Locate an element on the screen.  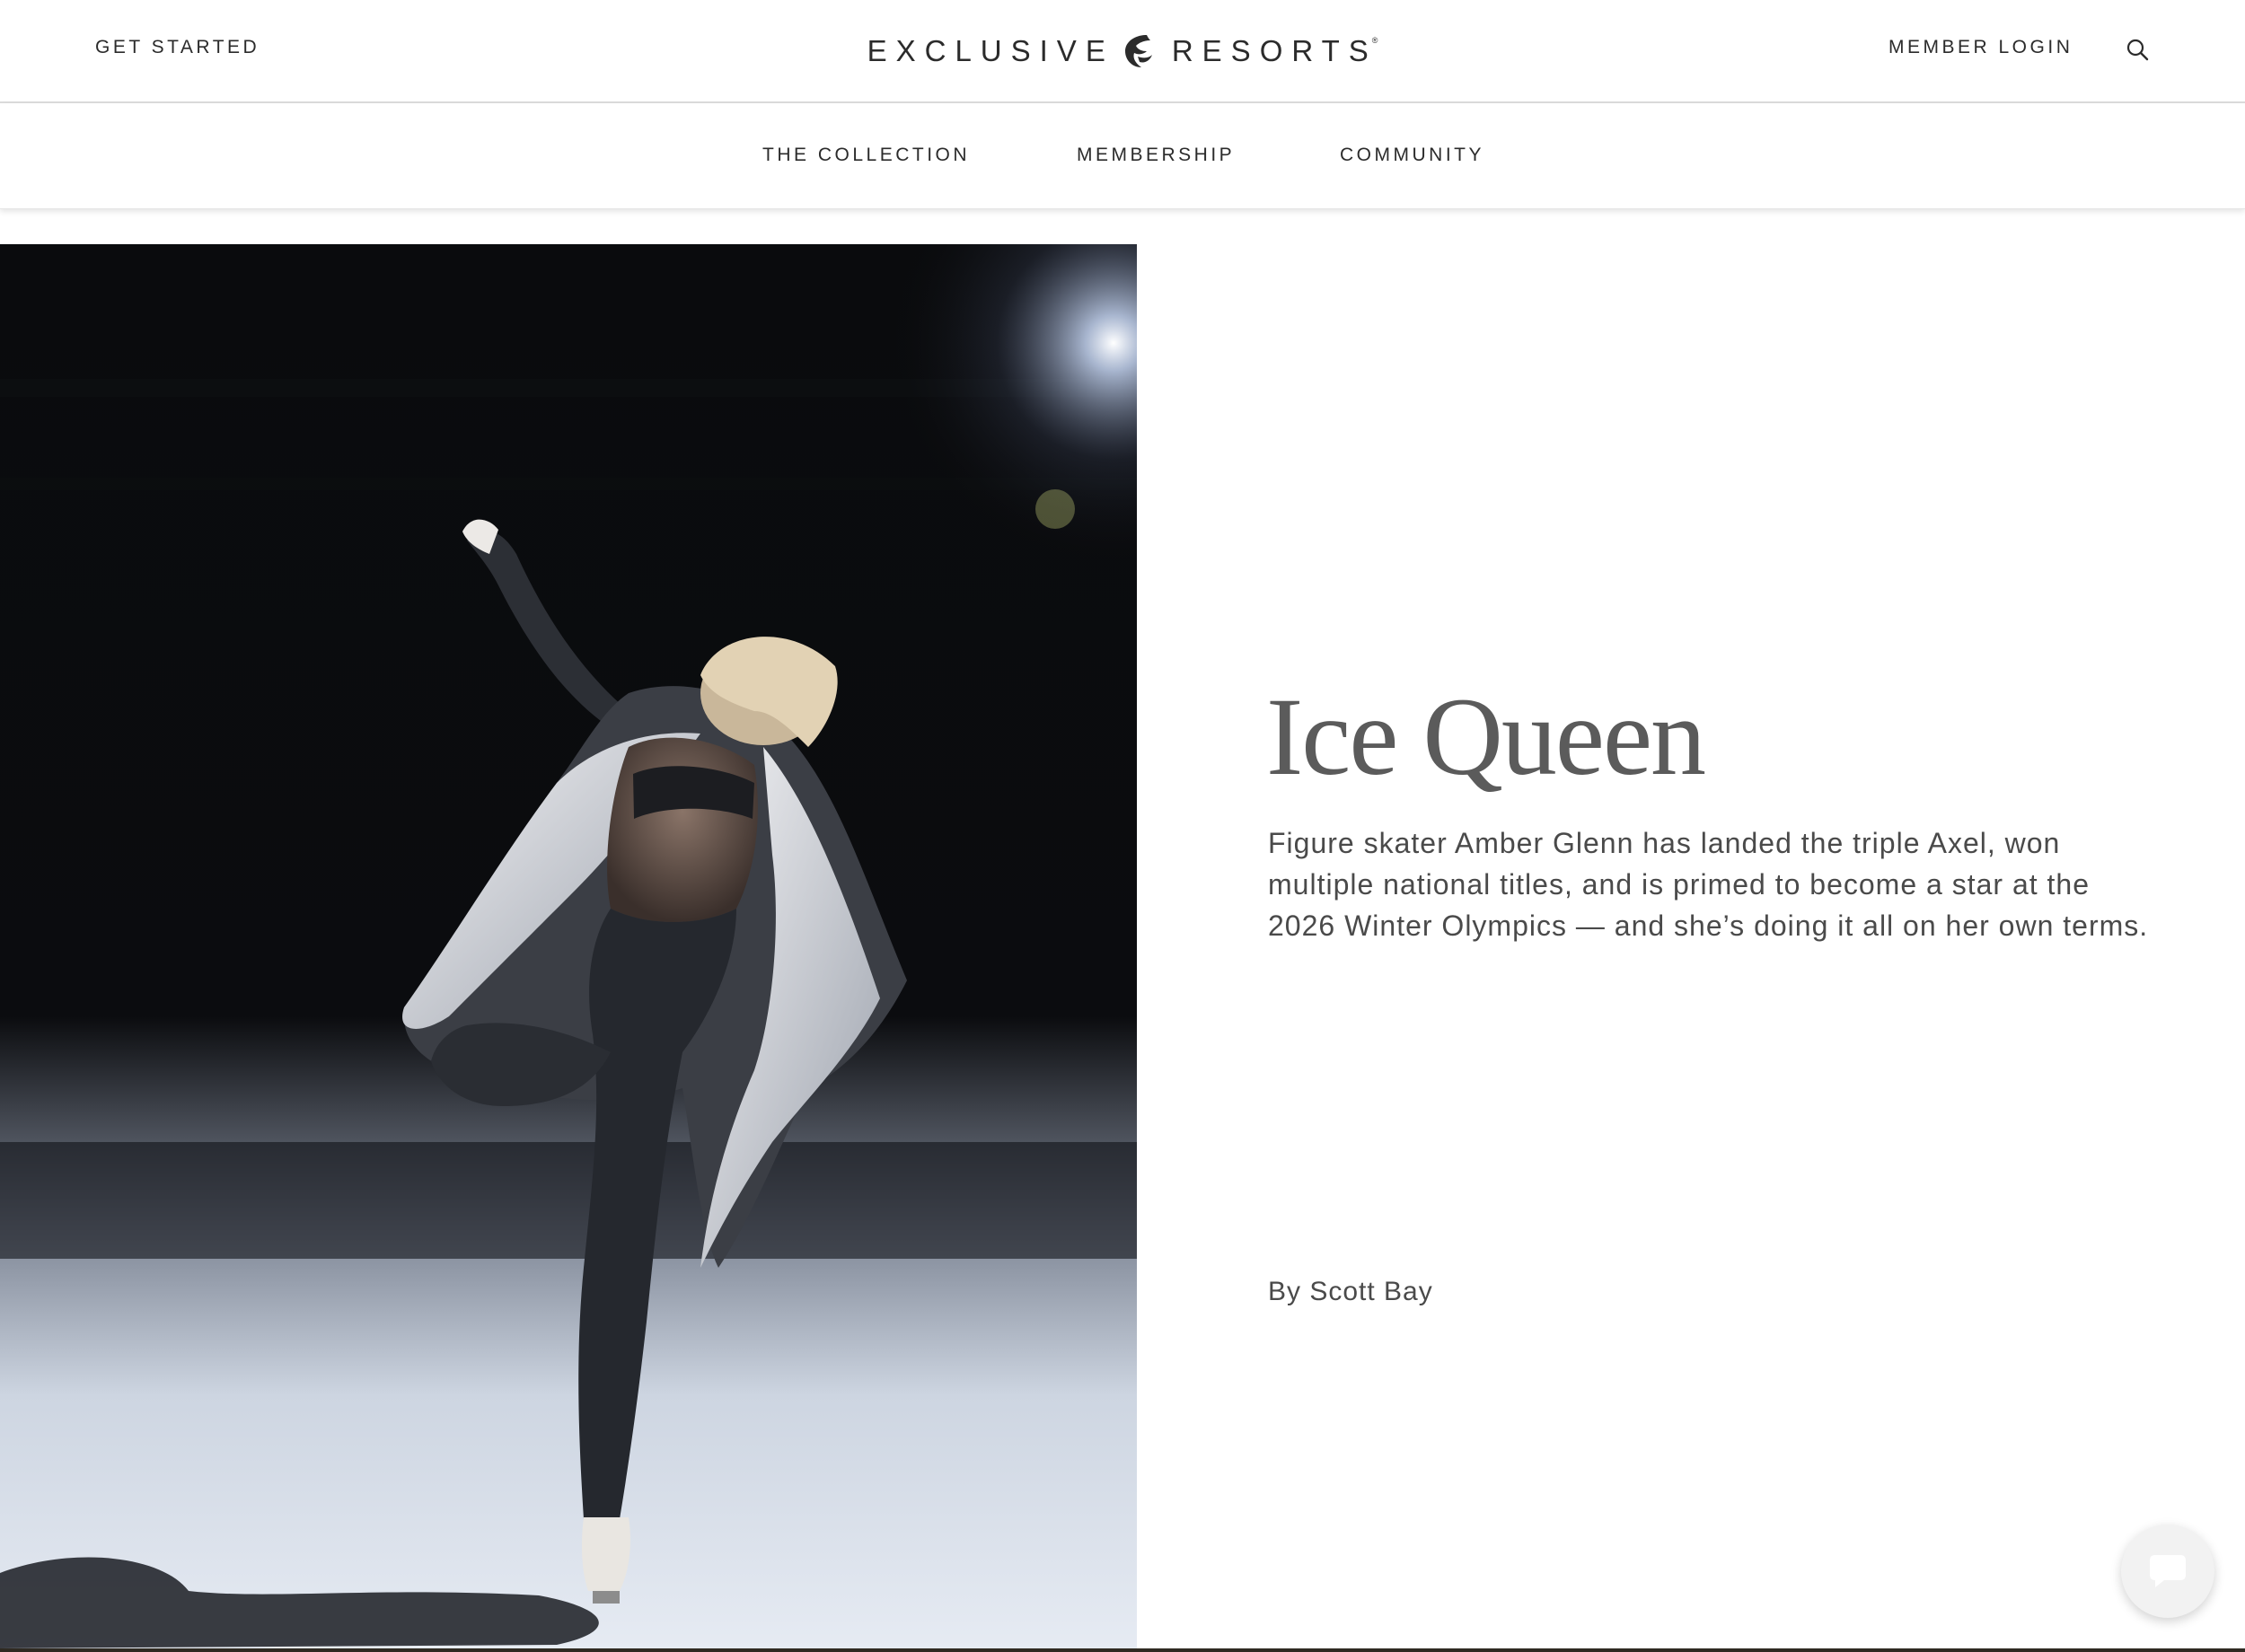
registered-mark: ® is located at coordinates (1374, 40).